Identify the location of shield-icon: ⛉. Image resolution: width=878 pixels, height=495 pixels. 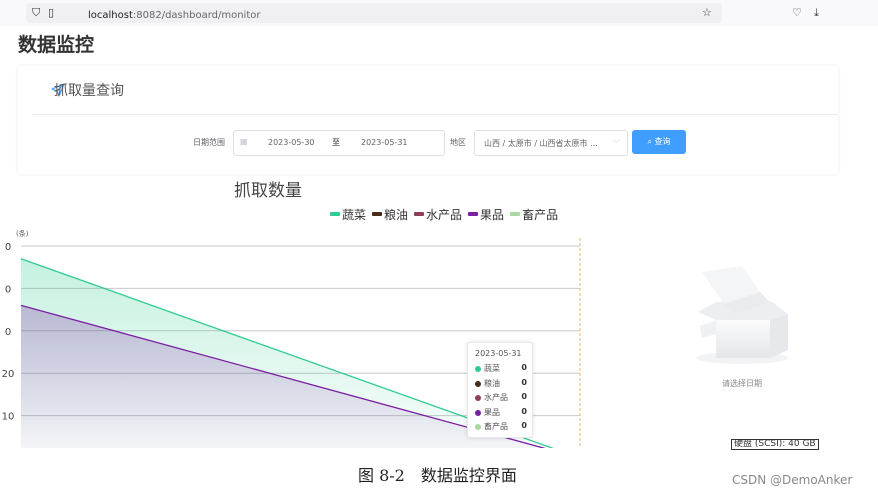
(36, 13).